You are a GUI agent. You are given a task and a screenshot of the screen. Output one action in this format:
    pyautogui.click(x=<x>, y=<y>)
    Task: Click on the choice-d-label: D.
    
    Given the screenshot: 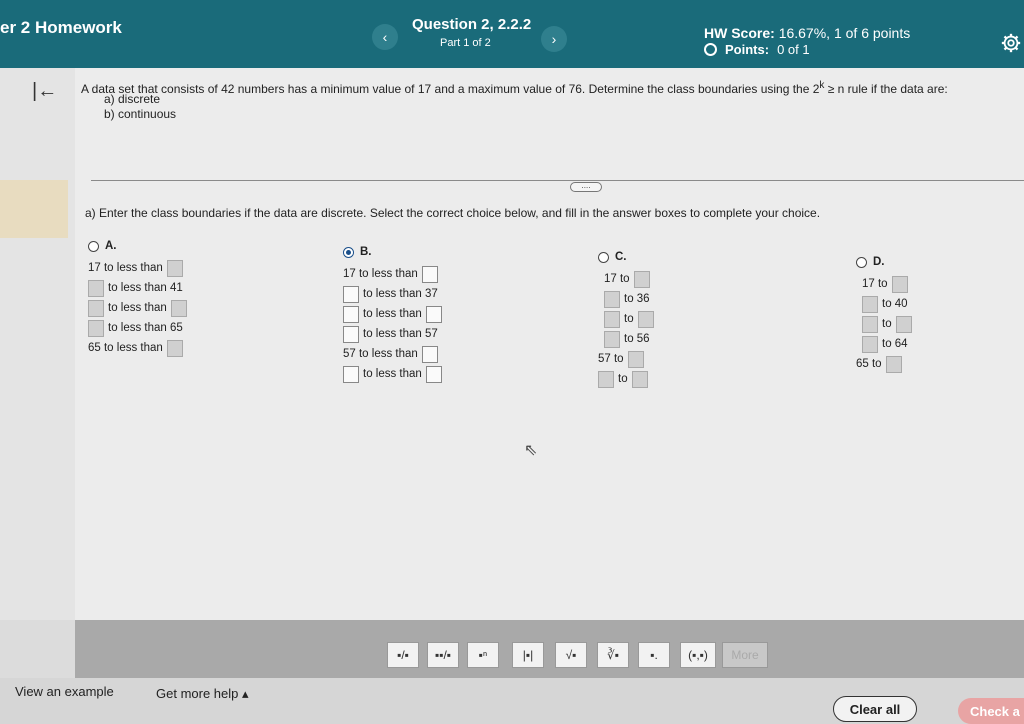 What is the action you would take?
    pyautogui.click(x=879, y=262)
    